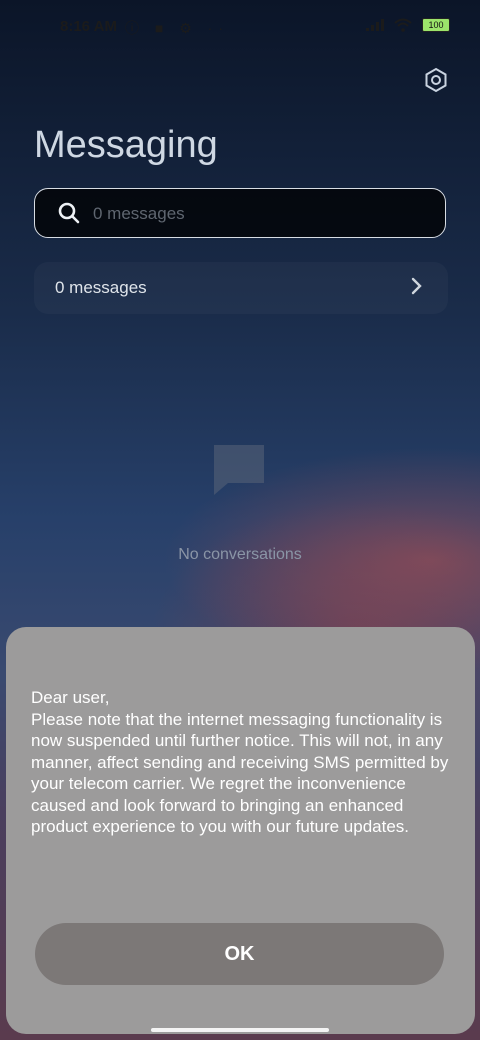  Describe the element at coordinates (88, 26) in the screenshot. I see `status-time: 8:16 AM` at that location.